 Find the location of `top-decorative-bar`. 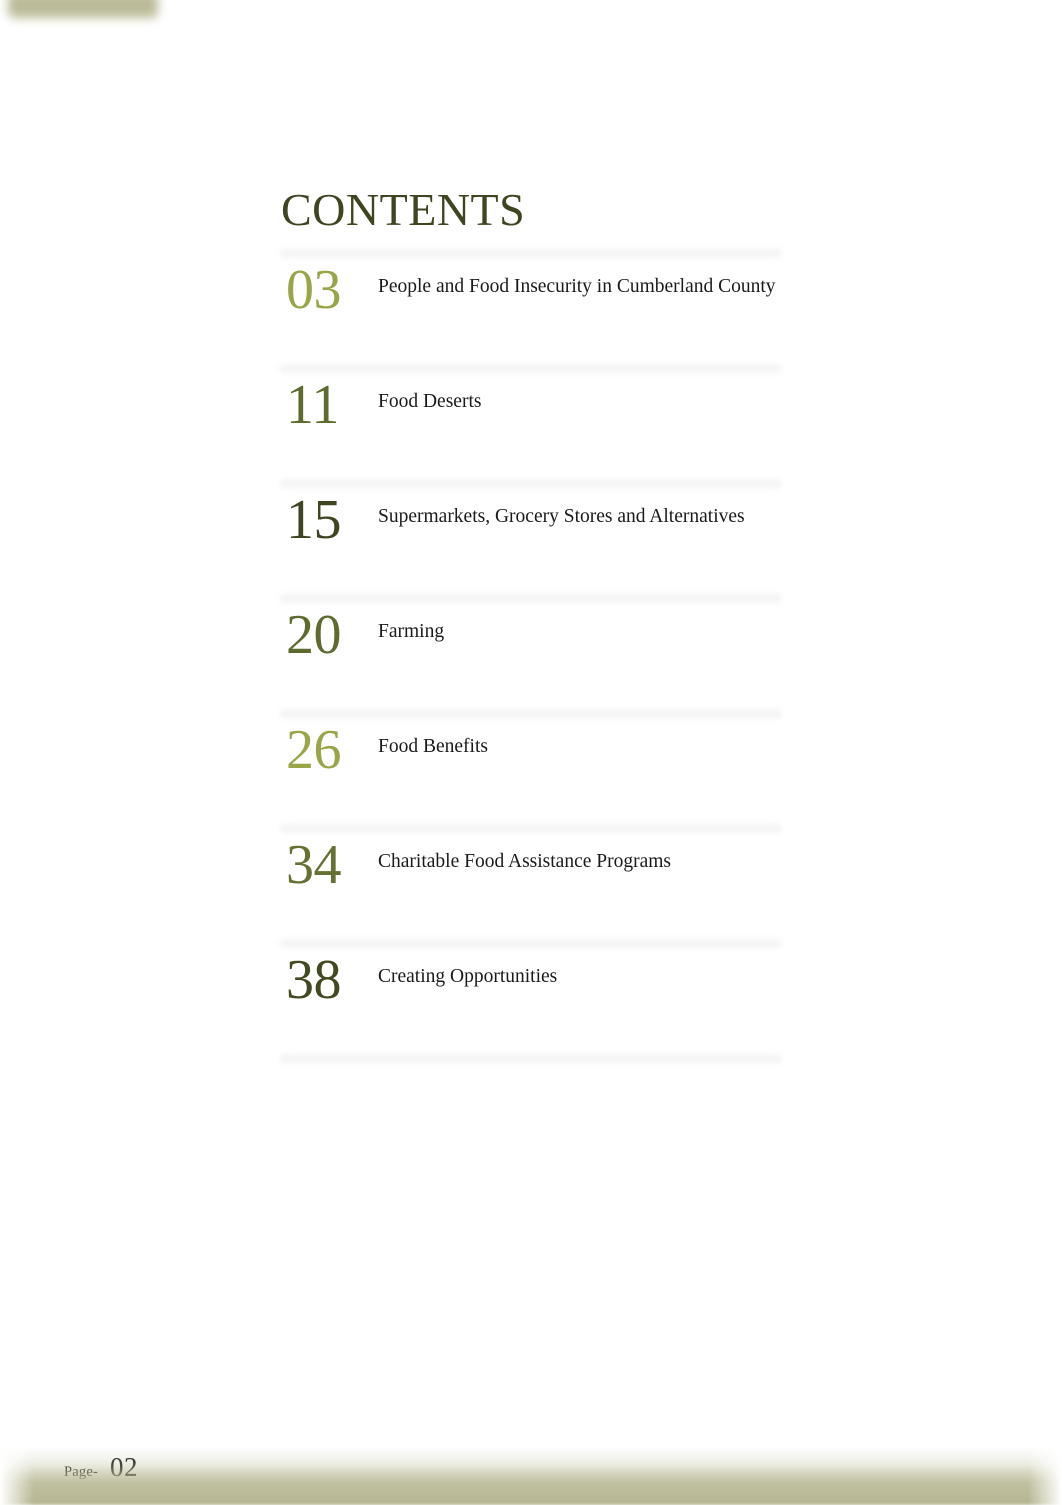

top-decorative-bar is located at coordinates (83, 9).